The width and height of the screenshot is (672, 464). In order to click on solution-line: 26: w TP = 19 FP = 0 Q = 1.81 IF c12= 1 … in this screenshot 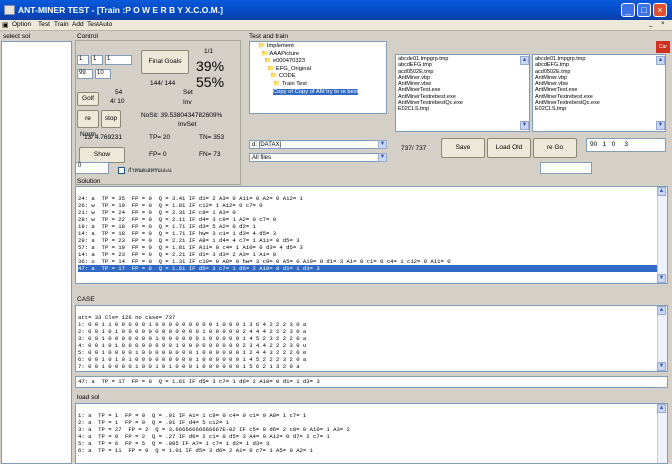, I will do `click(371, 205)`.